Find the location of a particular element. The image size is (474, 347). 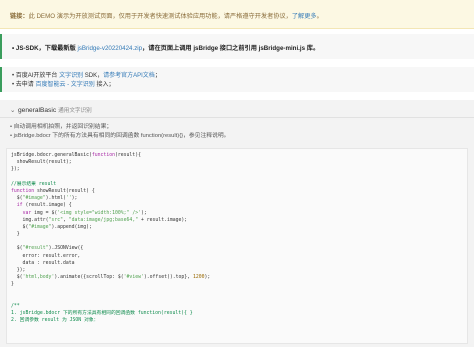

panel-subtitle: 通用文字识别 is located at coordinates (75, 111).